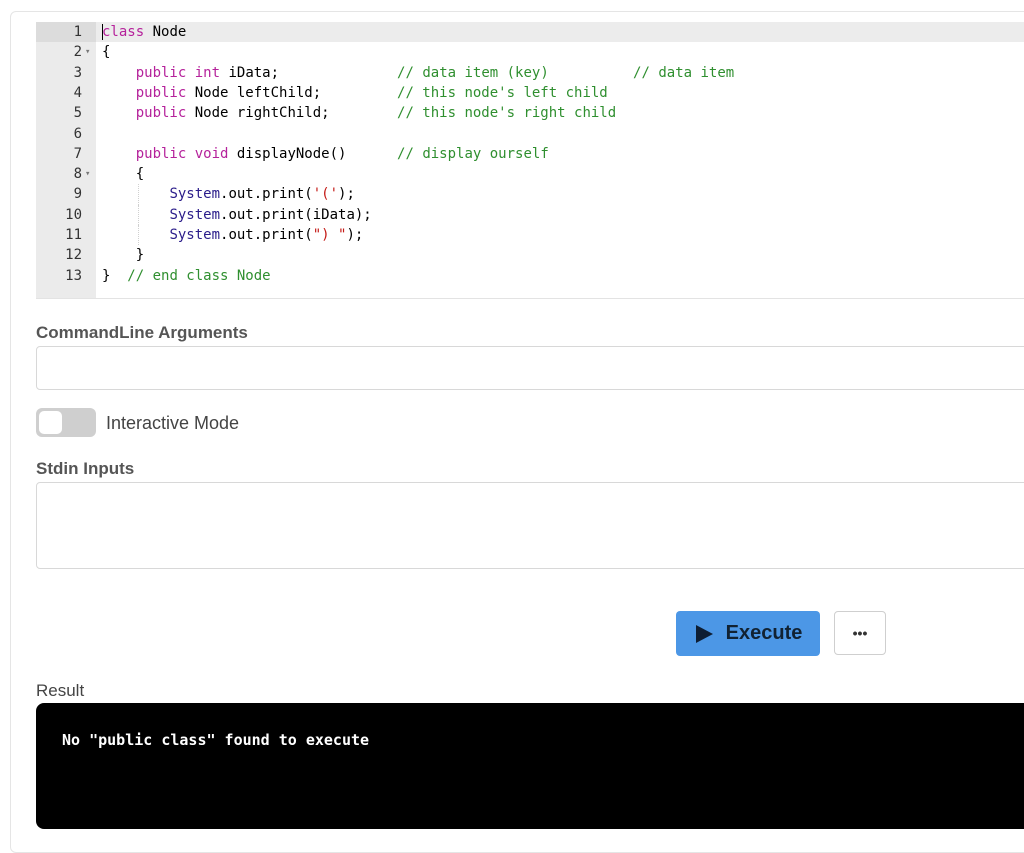 The width and height of the screenshot is (1024, 853). Describe the element at coordinates (292, 92) in the screenshot. I see `code-token: Node leftChild;` at that location.